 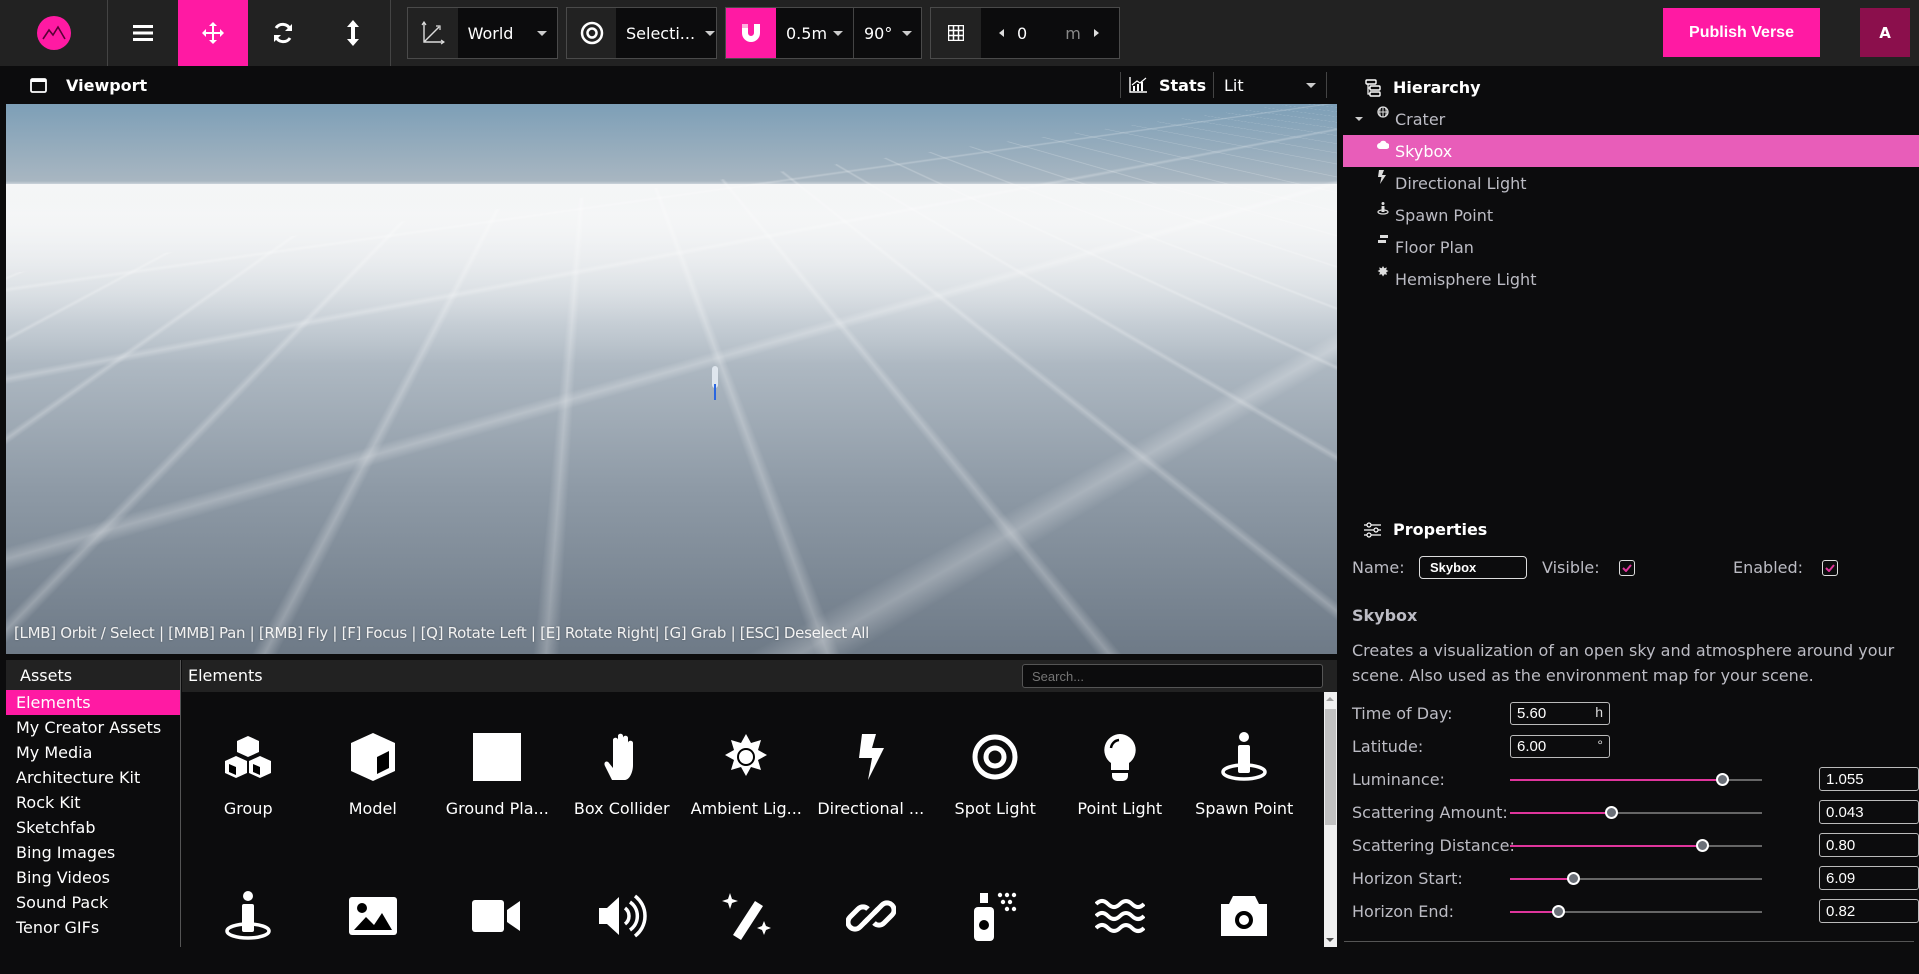 What do you see at coordinates (1631, 151) in the screenshot?
I see `tree-item-skybox: Skybox` at bounding box center [1631, 151].